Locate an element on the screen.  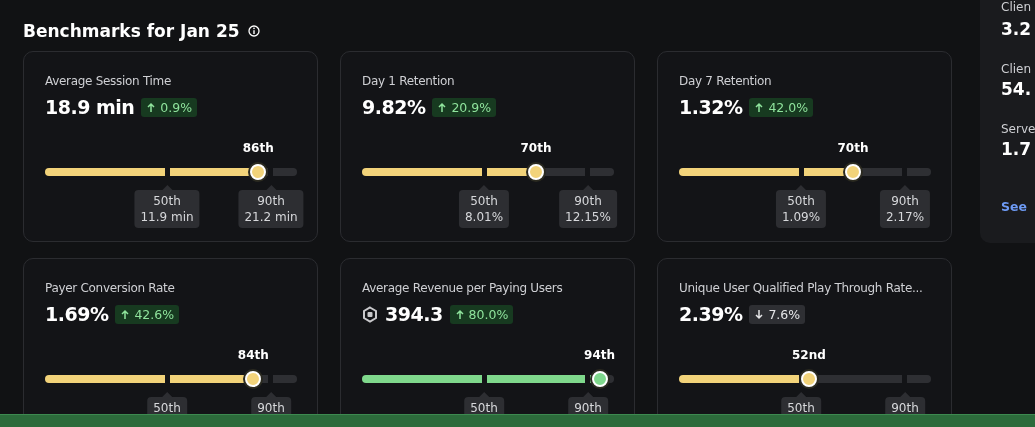
down-arrow-icon is located at coordinates (759, 314).